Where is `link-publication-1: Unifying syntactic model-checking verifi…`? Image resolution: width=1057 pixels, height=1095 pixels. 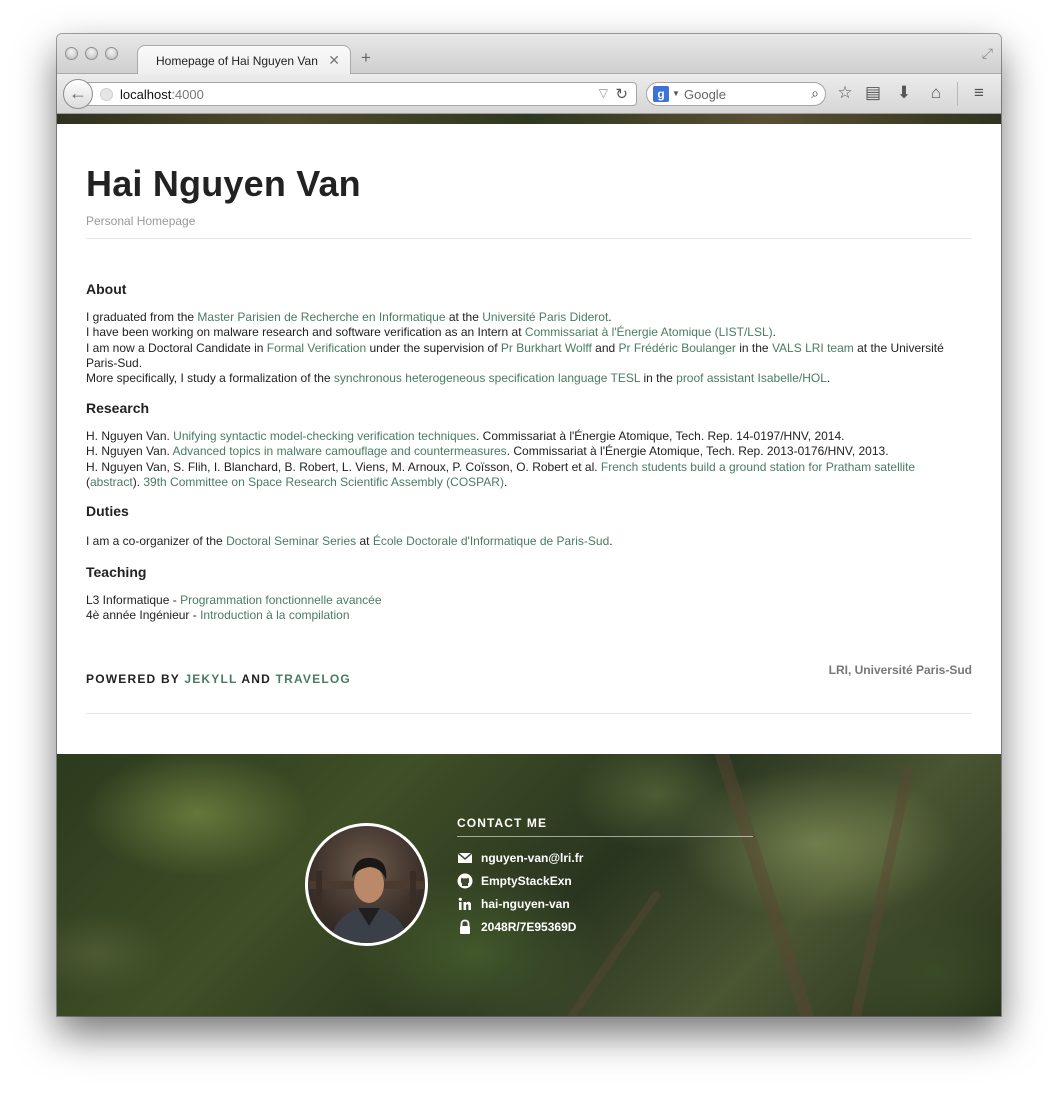
link-publication-1: Unifying syntactic model-checking verifi… is located at coordinates (324, 436).